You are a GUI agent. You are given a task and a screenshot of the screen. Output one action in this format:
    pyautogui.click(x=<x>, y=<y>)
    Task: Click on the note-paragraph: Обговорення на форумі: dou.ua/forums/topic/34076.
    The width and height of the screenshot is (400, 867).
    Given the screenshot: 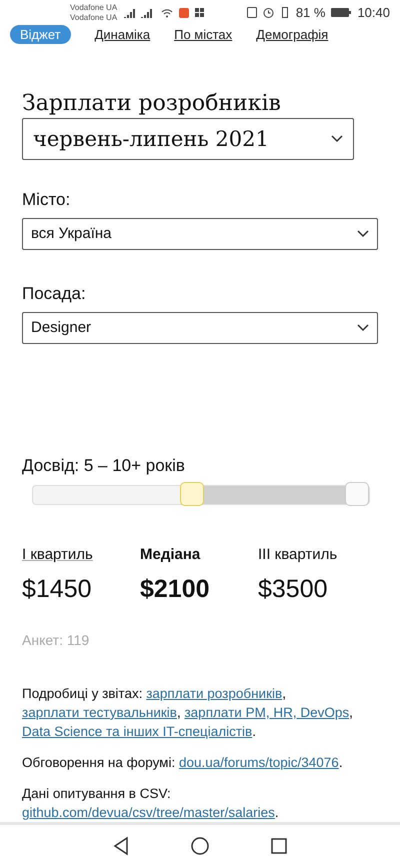 What is the action you would take?
    pyautogui.click(x=183, y=763)
    